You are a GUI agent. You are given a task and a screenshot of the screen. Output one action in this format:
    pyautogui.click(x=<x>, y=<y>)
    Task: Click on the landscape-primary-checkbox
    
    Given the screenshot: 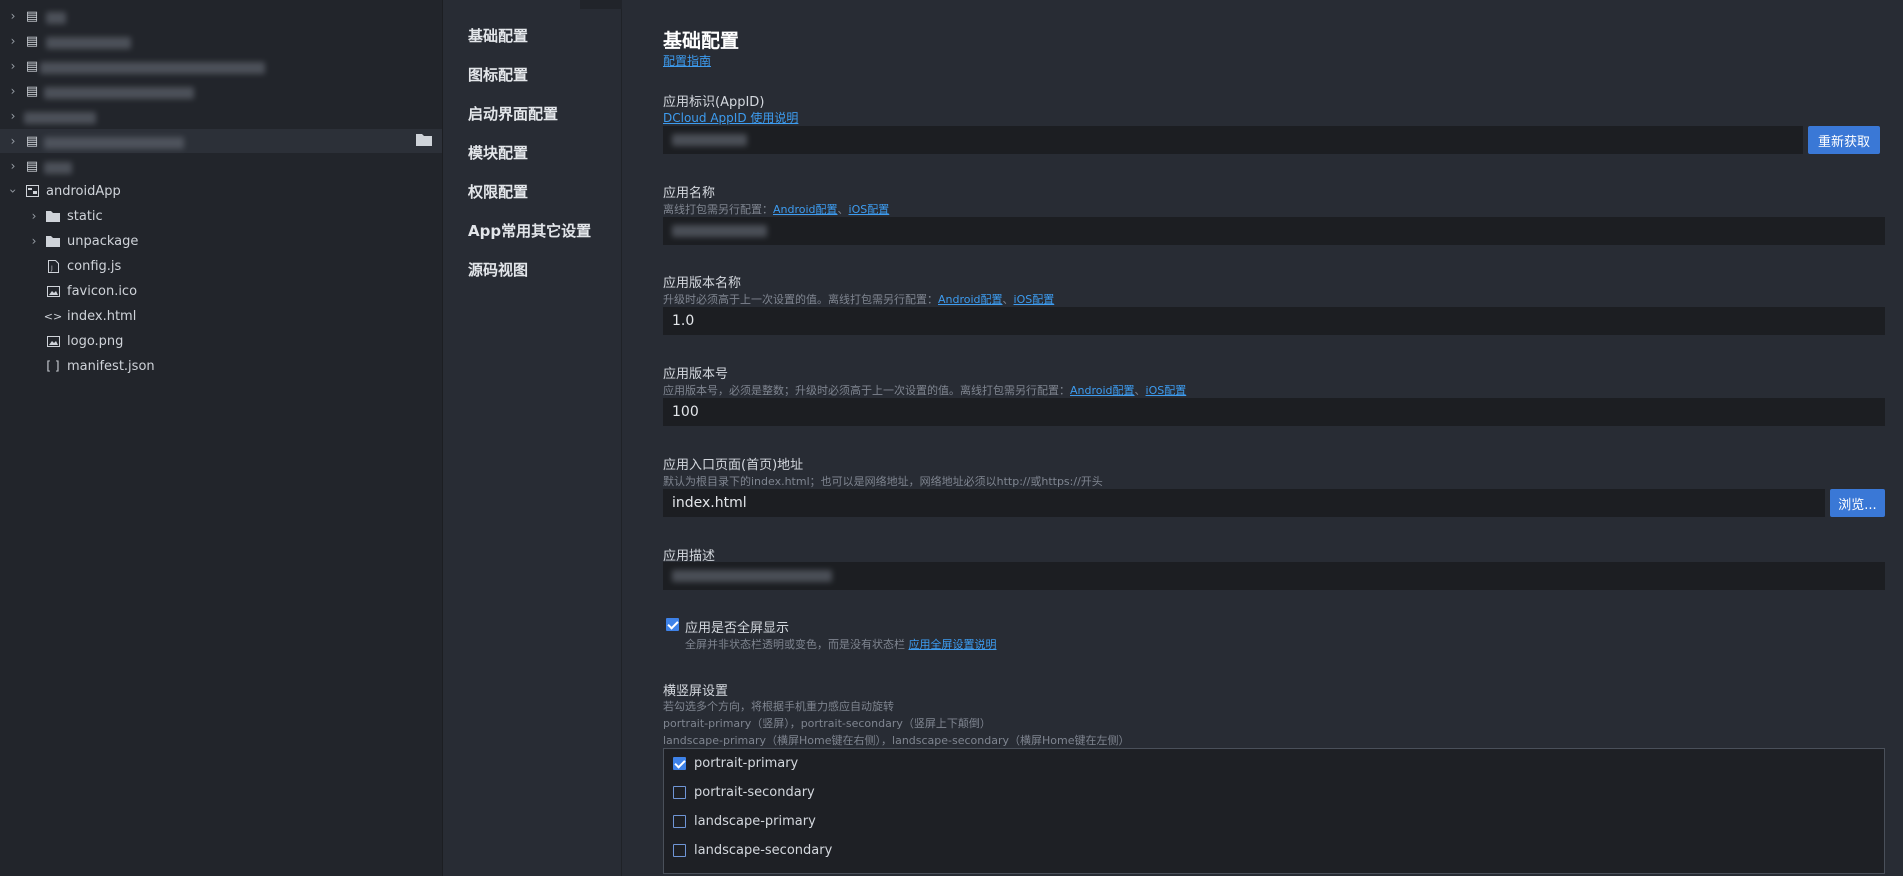 What is the action you would take?
    pyautogui.click(x=679, y=821)
    